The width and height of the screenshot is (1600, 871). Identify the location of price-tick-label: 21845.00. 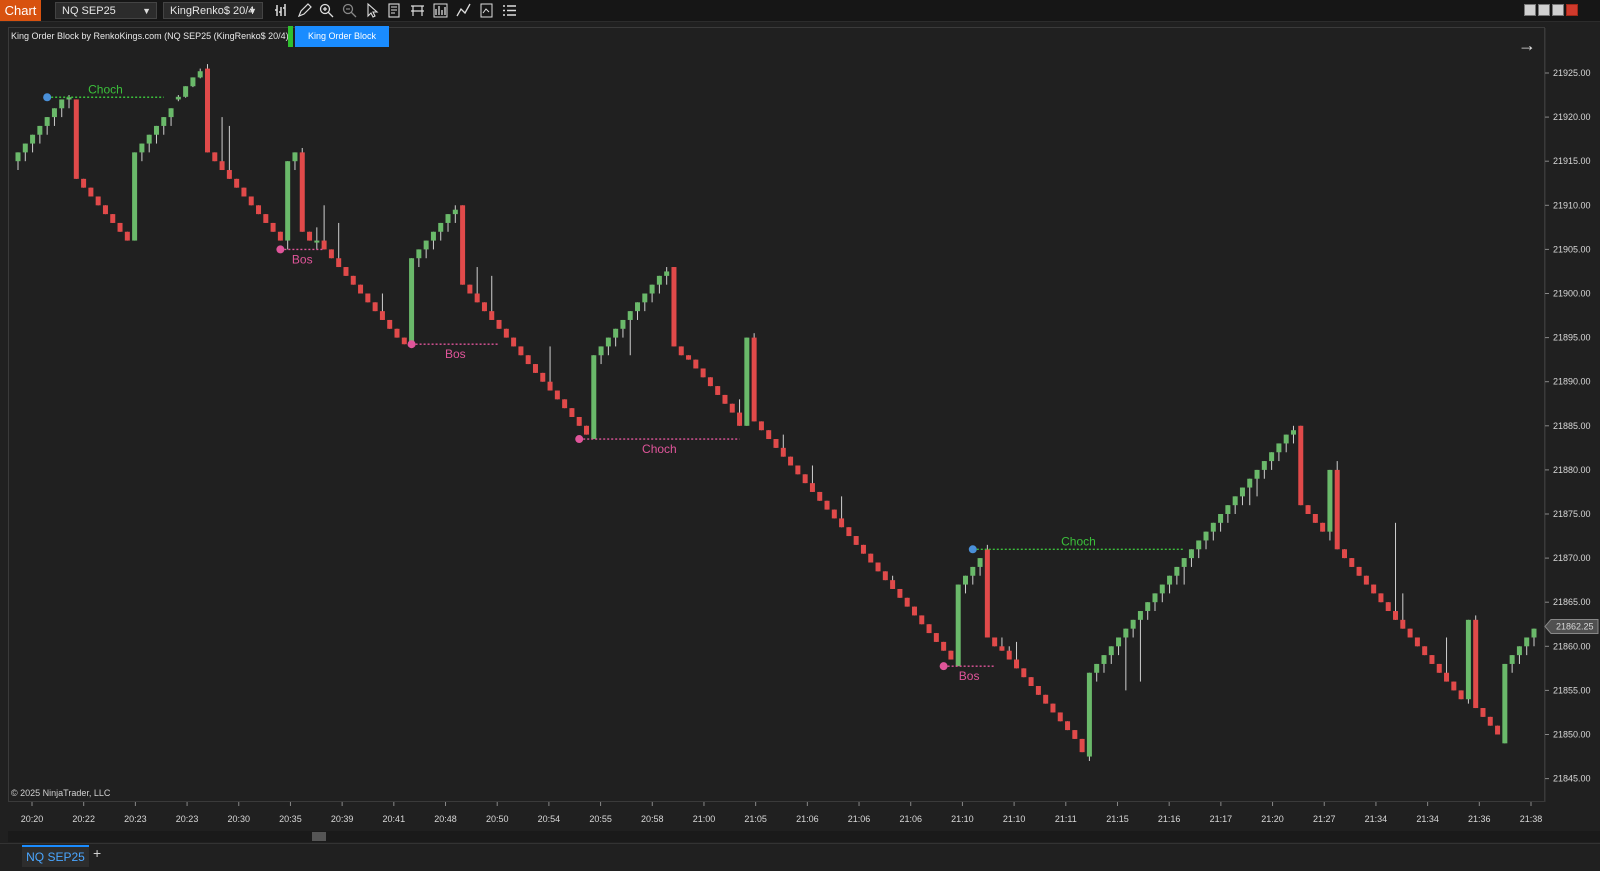
(1572, 779).